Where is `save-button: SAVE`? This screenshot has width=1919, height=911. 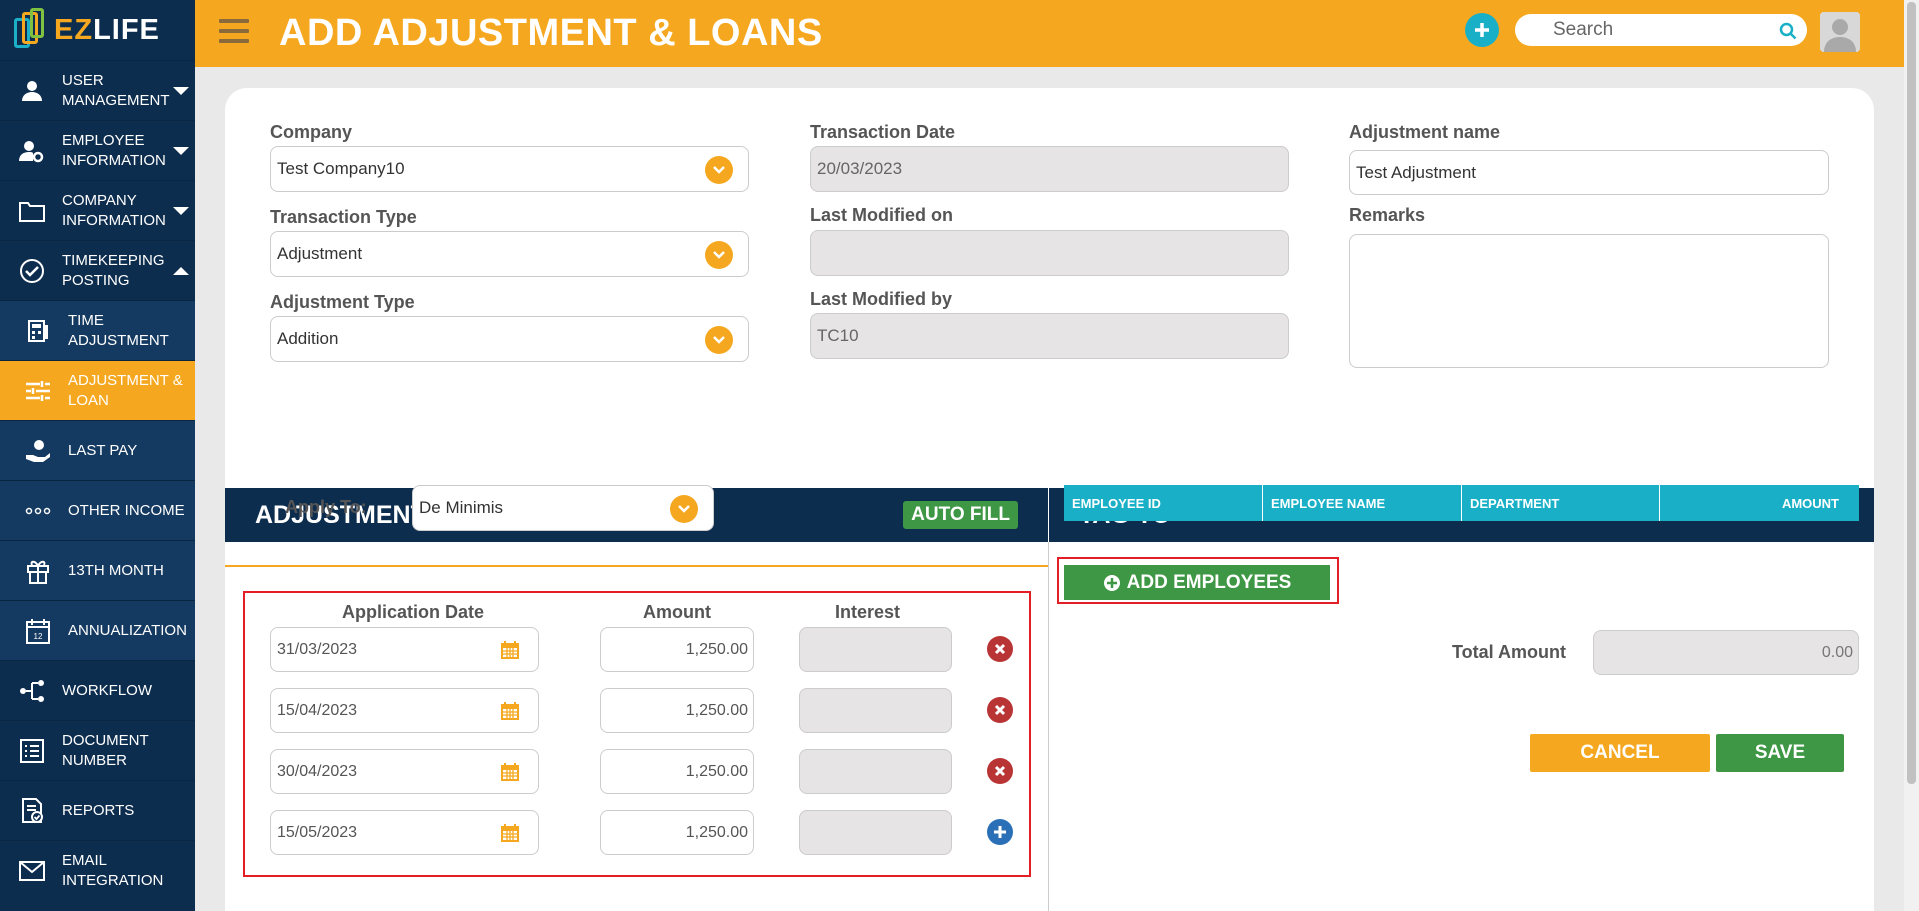
save-button: SAVE is located at coordinates (1780, 753).